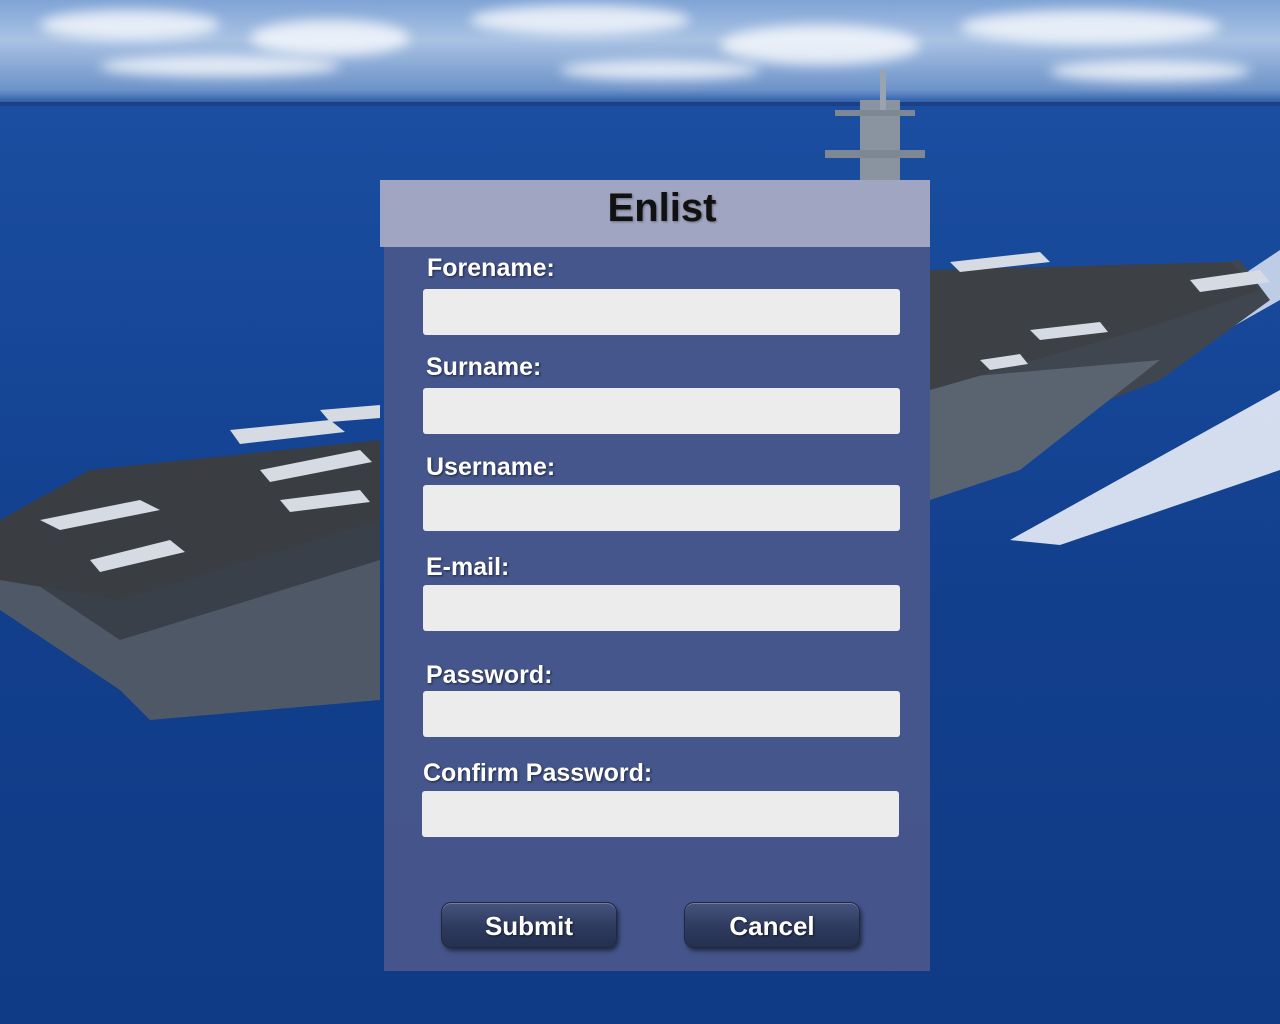 This screenshot has height=1024, width=1280. Describe the element at coordinates (484, 367) in the screenshot. I see `surname-label: Surname:` at that location.